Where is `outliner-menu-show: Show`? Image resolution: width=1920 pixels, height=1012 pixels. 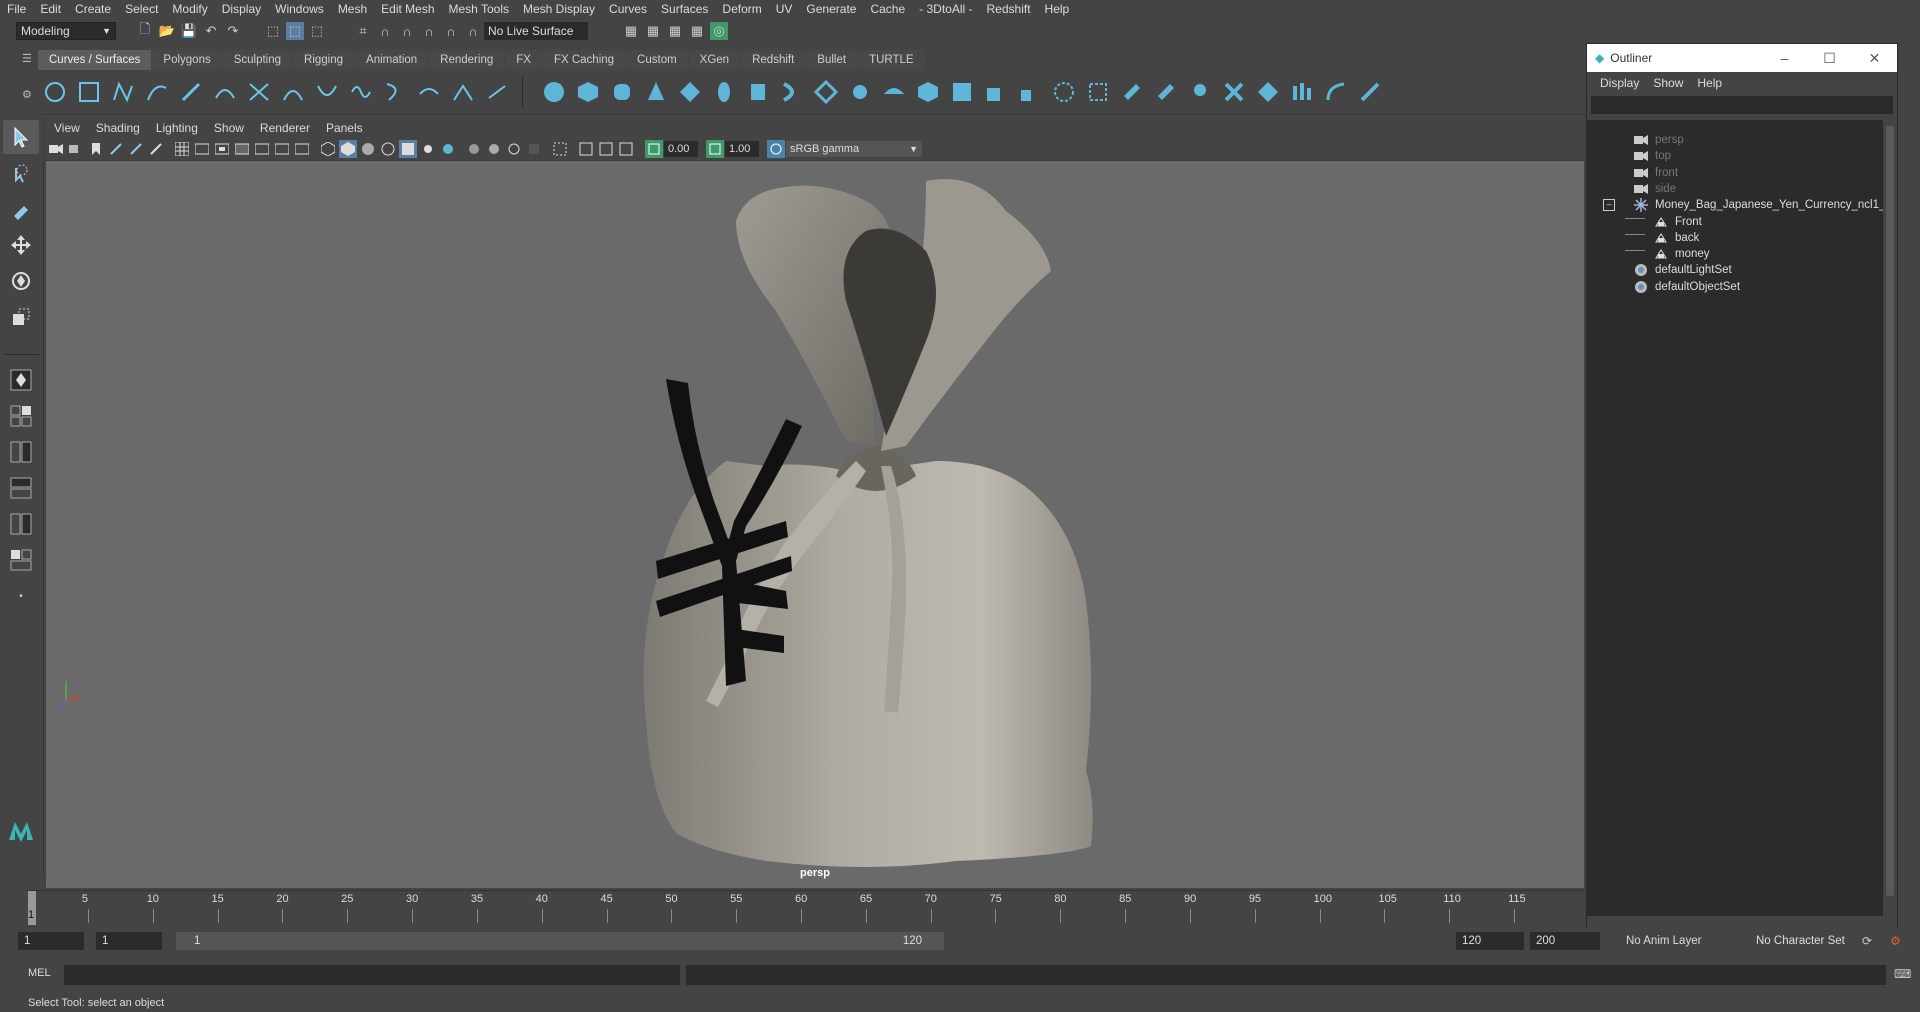 outliner-menu-show: Show is located at coordinates (1668, 83).